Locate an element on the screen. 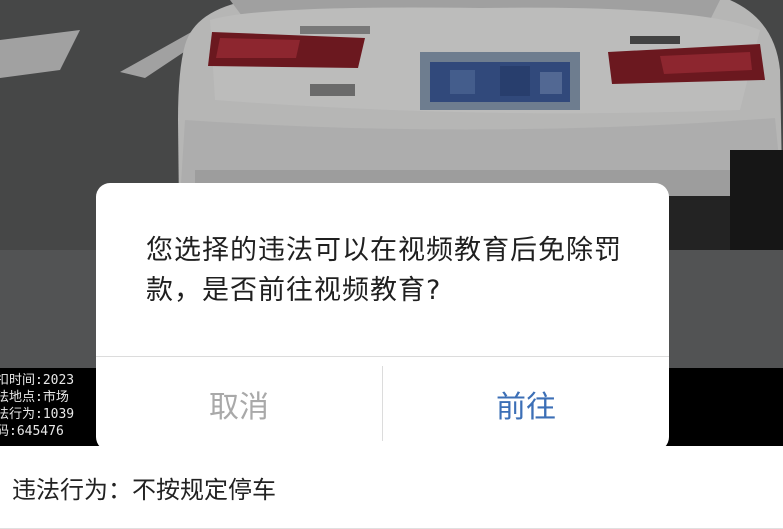 The image size is (783, 529). violation-behavior-text: 违法行为：不按规定停车 is located at coordinates (144, 490).